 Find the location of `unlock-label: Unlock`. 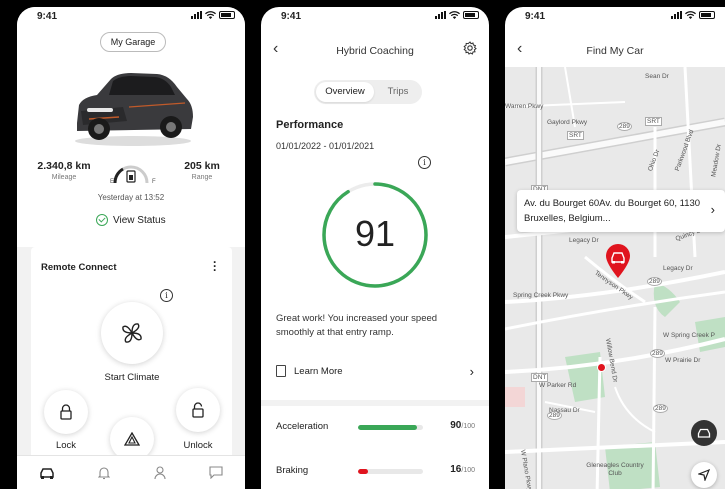

unlock-label: Unlock is located at coordinates (198, 445).